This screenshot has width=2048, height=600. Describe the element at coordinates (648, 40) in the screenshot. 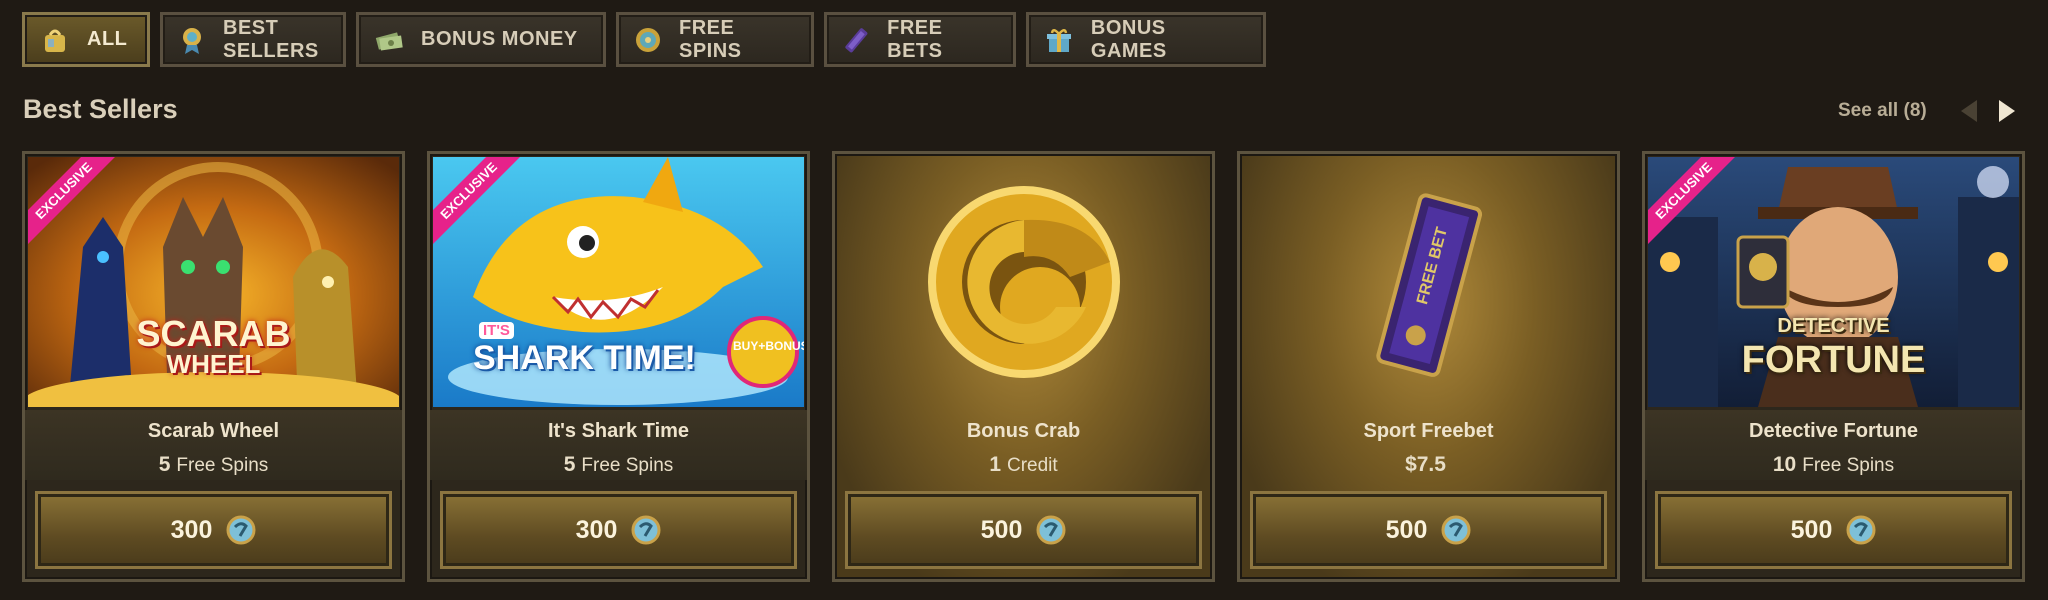

I see `spin-icon` at that location.